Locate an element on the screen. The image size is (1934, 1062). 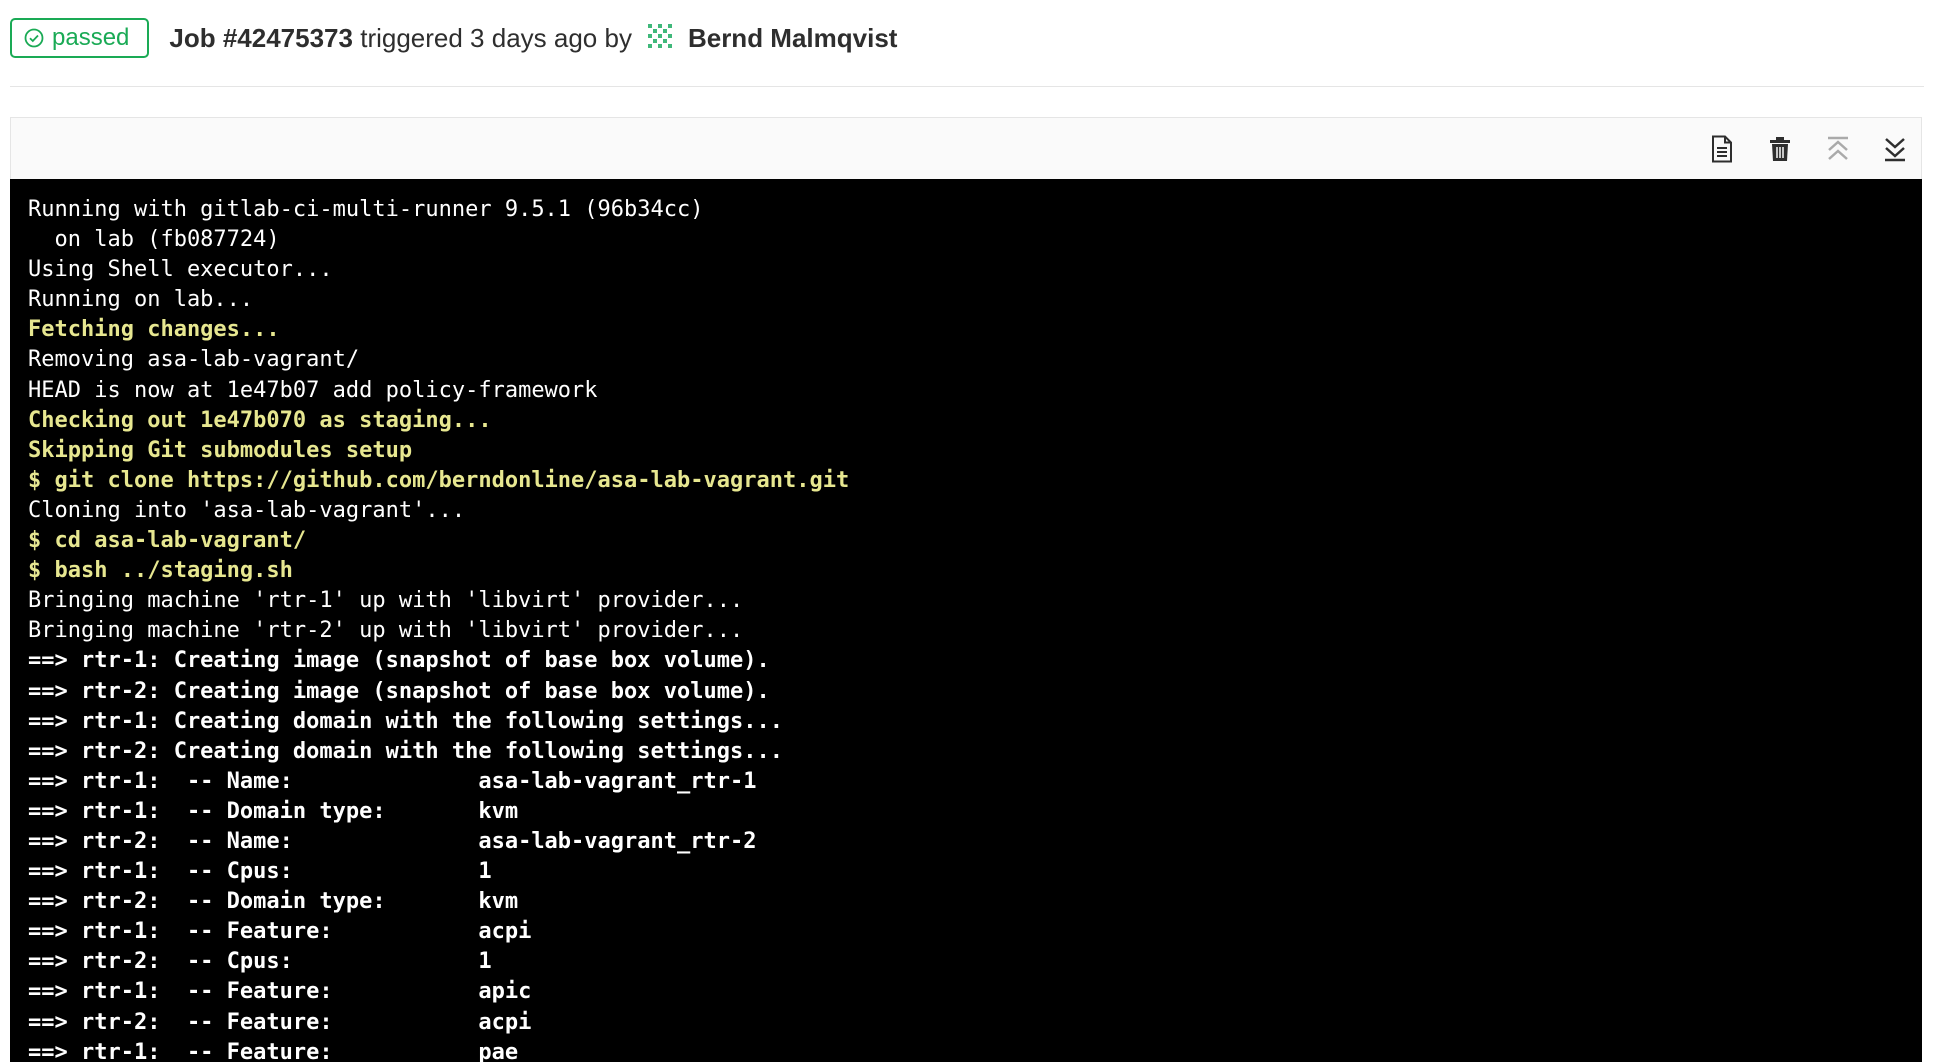
job-title: Job #42475373 triggered 3 days ago by is located at coordinates (400, 38).